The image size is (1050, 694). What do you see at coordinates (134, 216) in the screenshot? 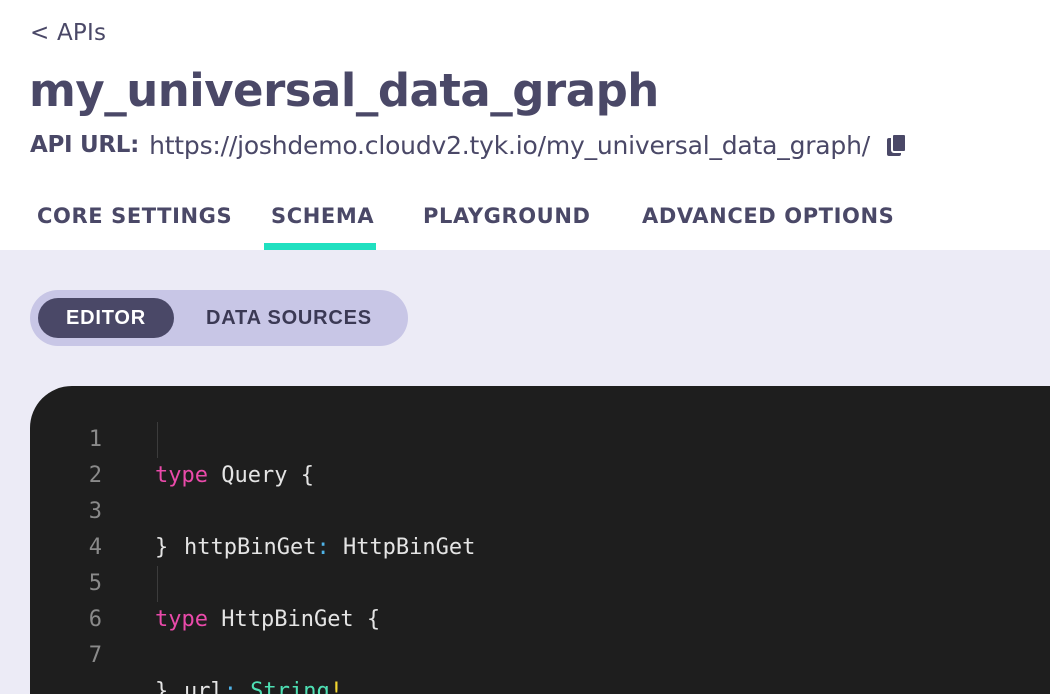
I see `tab-core-settings: CORE SETTINGS` at bounding box center [134, 216].